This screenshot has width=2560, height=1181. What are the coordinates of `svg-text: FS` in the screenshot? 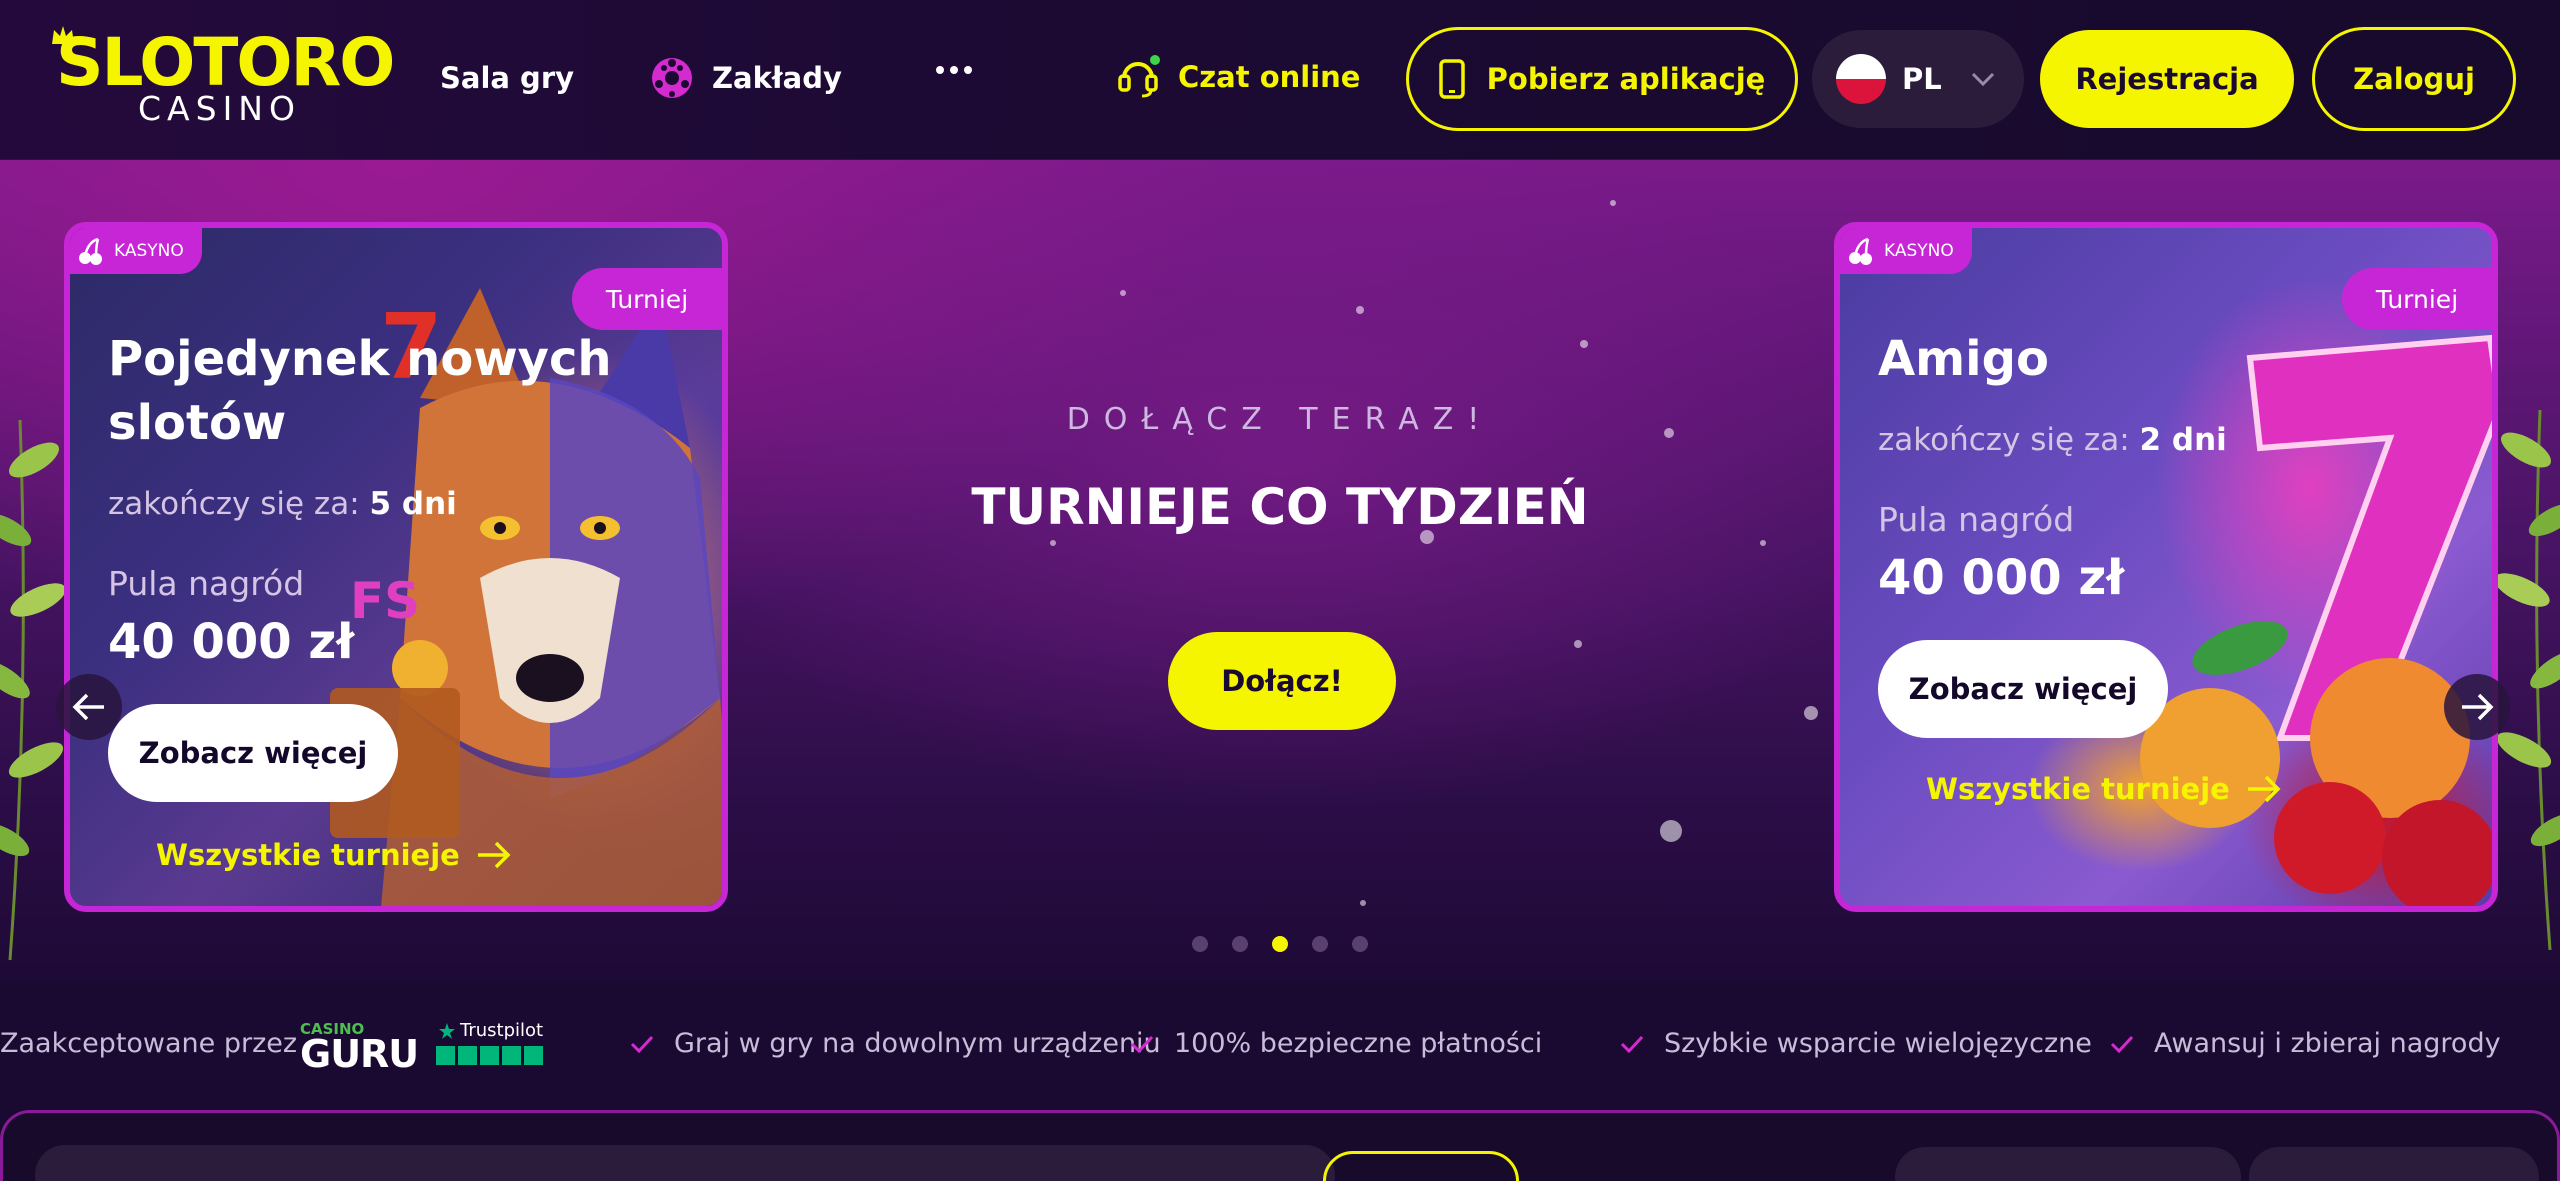 It's located at (385, 601).